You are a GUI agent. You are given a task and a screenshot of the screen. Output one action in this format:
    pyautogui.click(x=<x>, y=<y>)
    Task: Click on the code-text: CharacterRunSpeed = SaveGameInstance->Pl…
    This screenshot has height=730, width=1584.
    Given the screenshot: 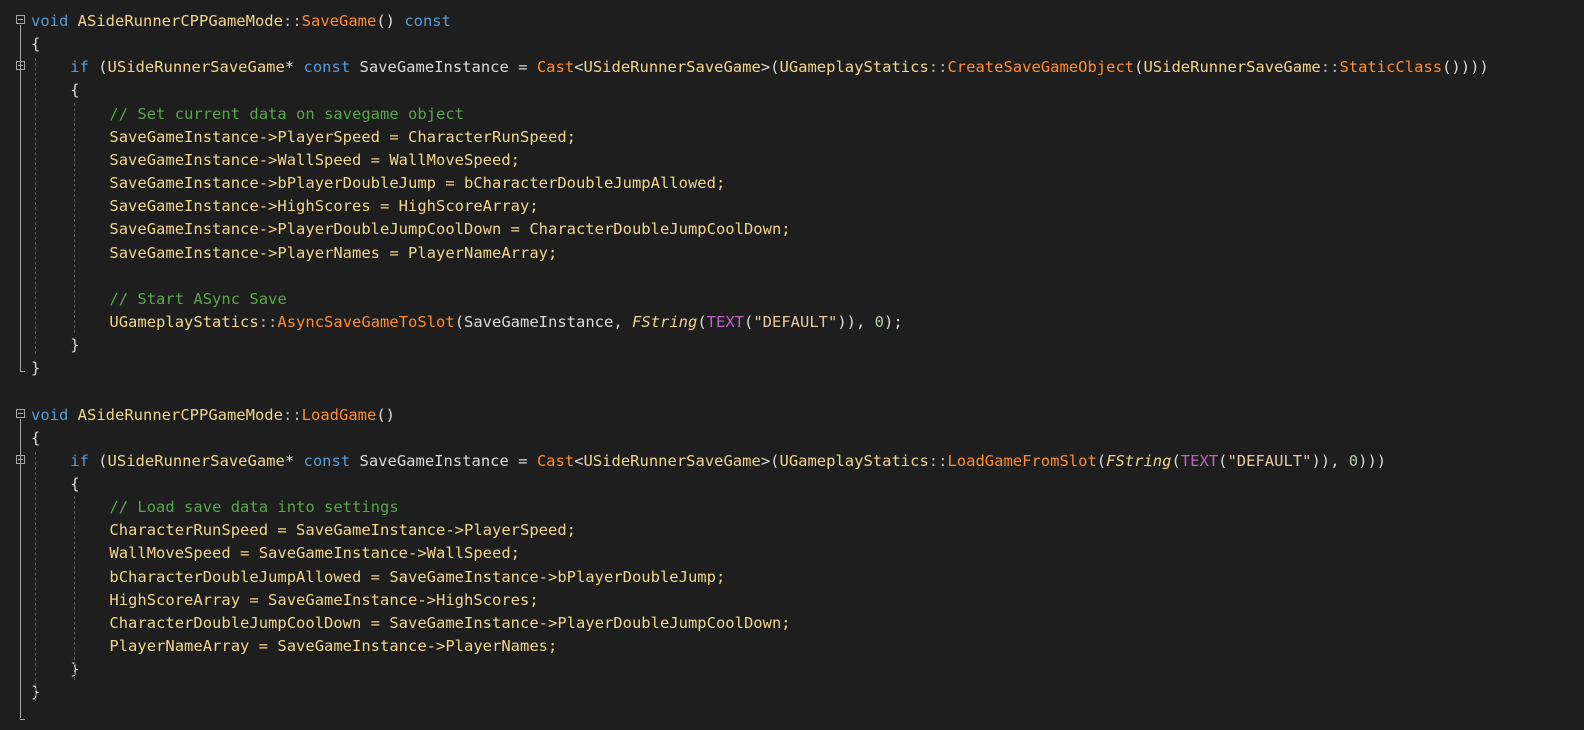 What is the action you would take?
    pyautogui.click(x=342, y=530)
    